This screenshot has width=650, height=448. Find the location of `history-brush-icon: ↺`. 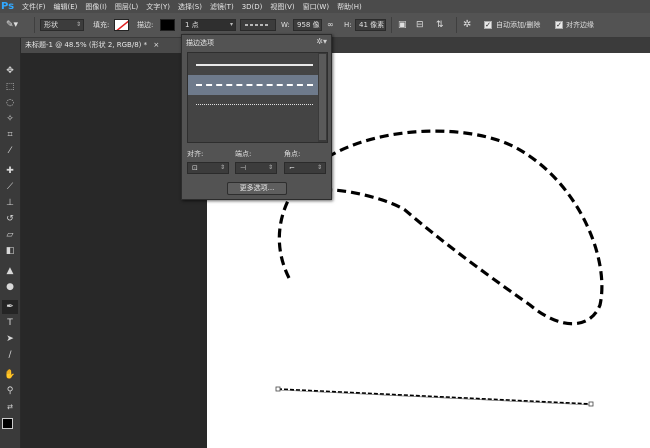

history-brush-icon: ↺ is located at coordinates (10, 219).